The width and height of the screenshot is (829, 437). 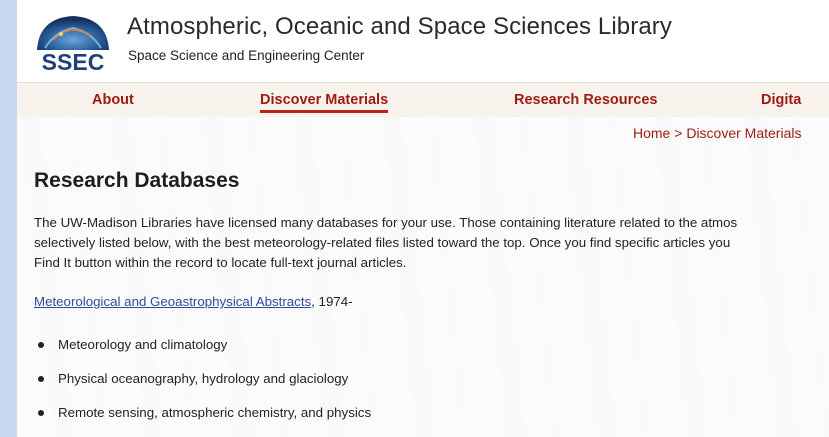 What do you see at coordinates (651, 133) in the screenshot?
I see `breadcrumb-home: Home` at bounding box center [651, 133].